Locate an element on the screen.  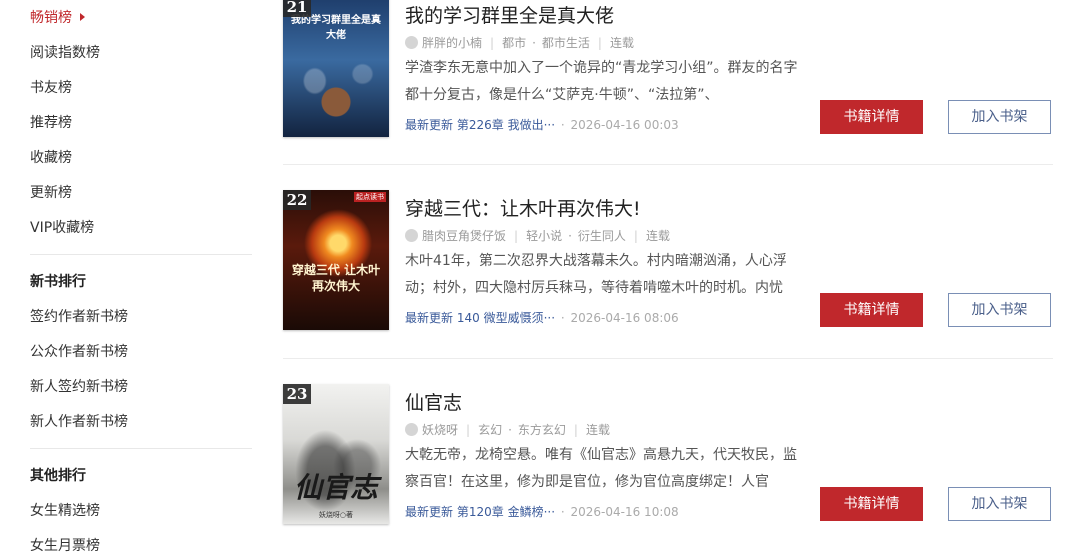
sidebar-item-public-new: 公众作者新书榜 is located at coordinates (79, 351).